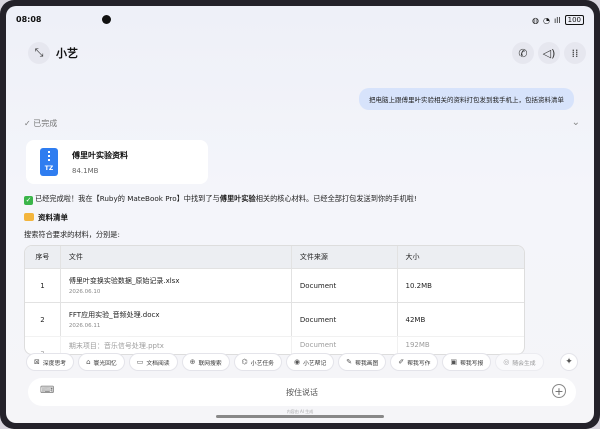 The image size is (600, 429). What do you see at coordinates (43, 319) in the screenshot?
I see `row-no: 2` at bounding box center [43, 319].